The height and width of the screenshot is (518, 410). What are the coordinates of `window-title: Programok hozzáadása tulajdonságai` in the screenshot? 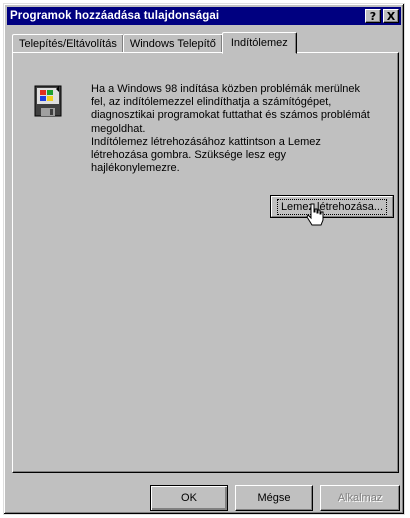 It's located at (115, 16).